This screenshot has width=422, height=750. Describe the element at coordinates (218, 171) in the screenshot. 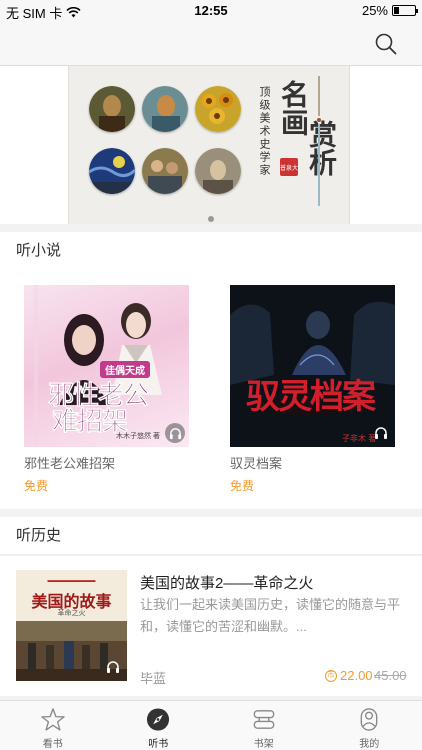

I see `painting-portrait` at that location.